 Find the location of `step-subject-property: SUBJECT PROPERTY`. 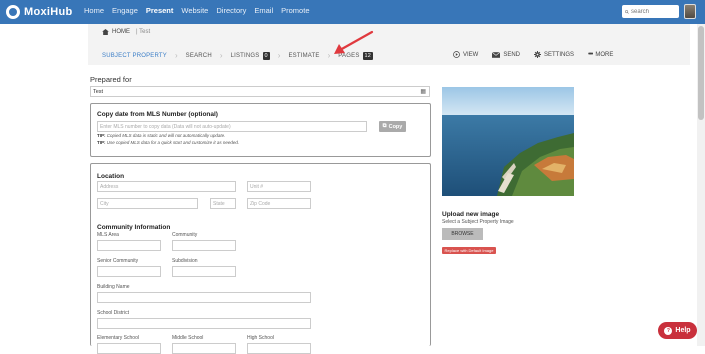

step-subject-property: SUBJECT PROPERTY is located at coordinates (134, 56).